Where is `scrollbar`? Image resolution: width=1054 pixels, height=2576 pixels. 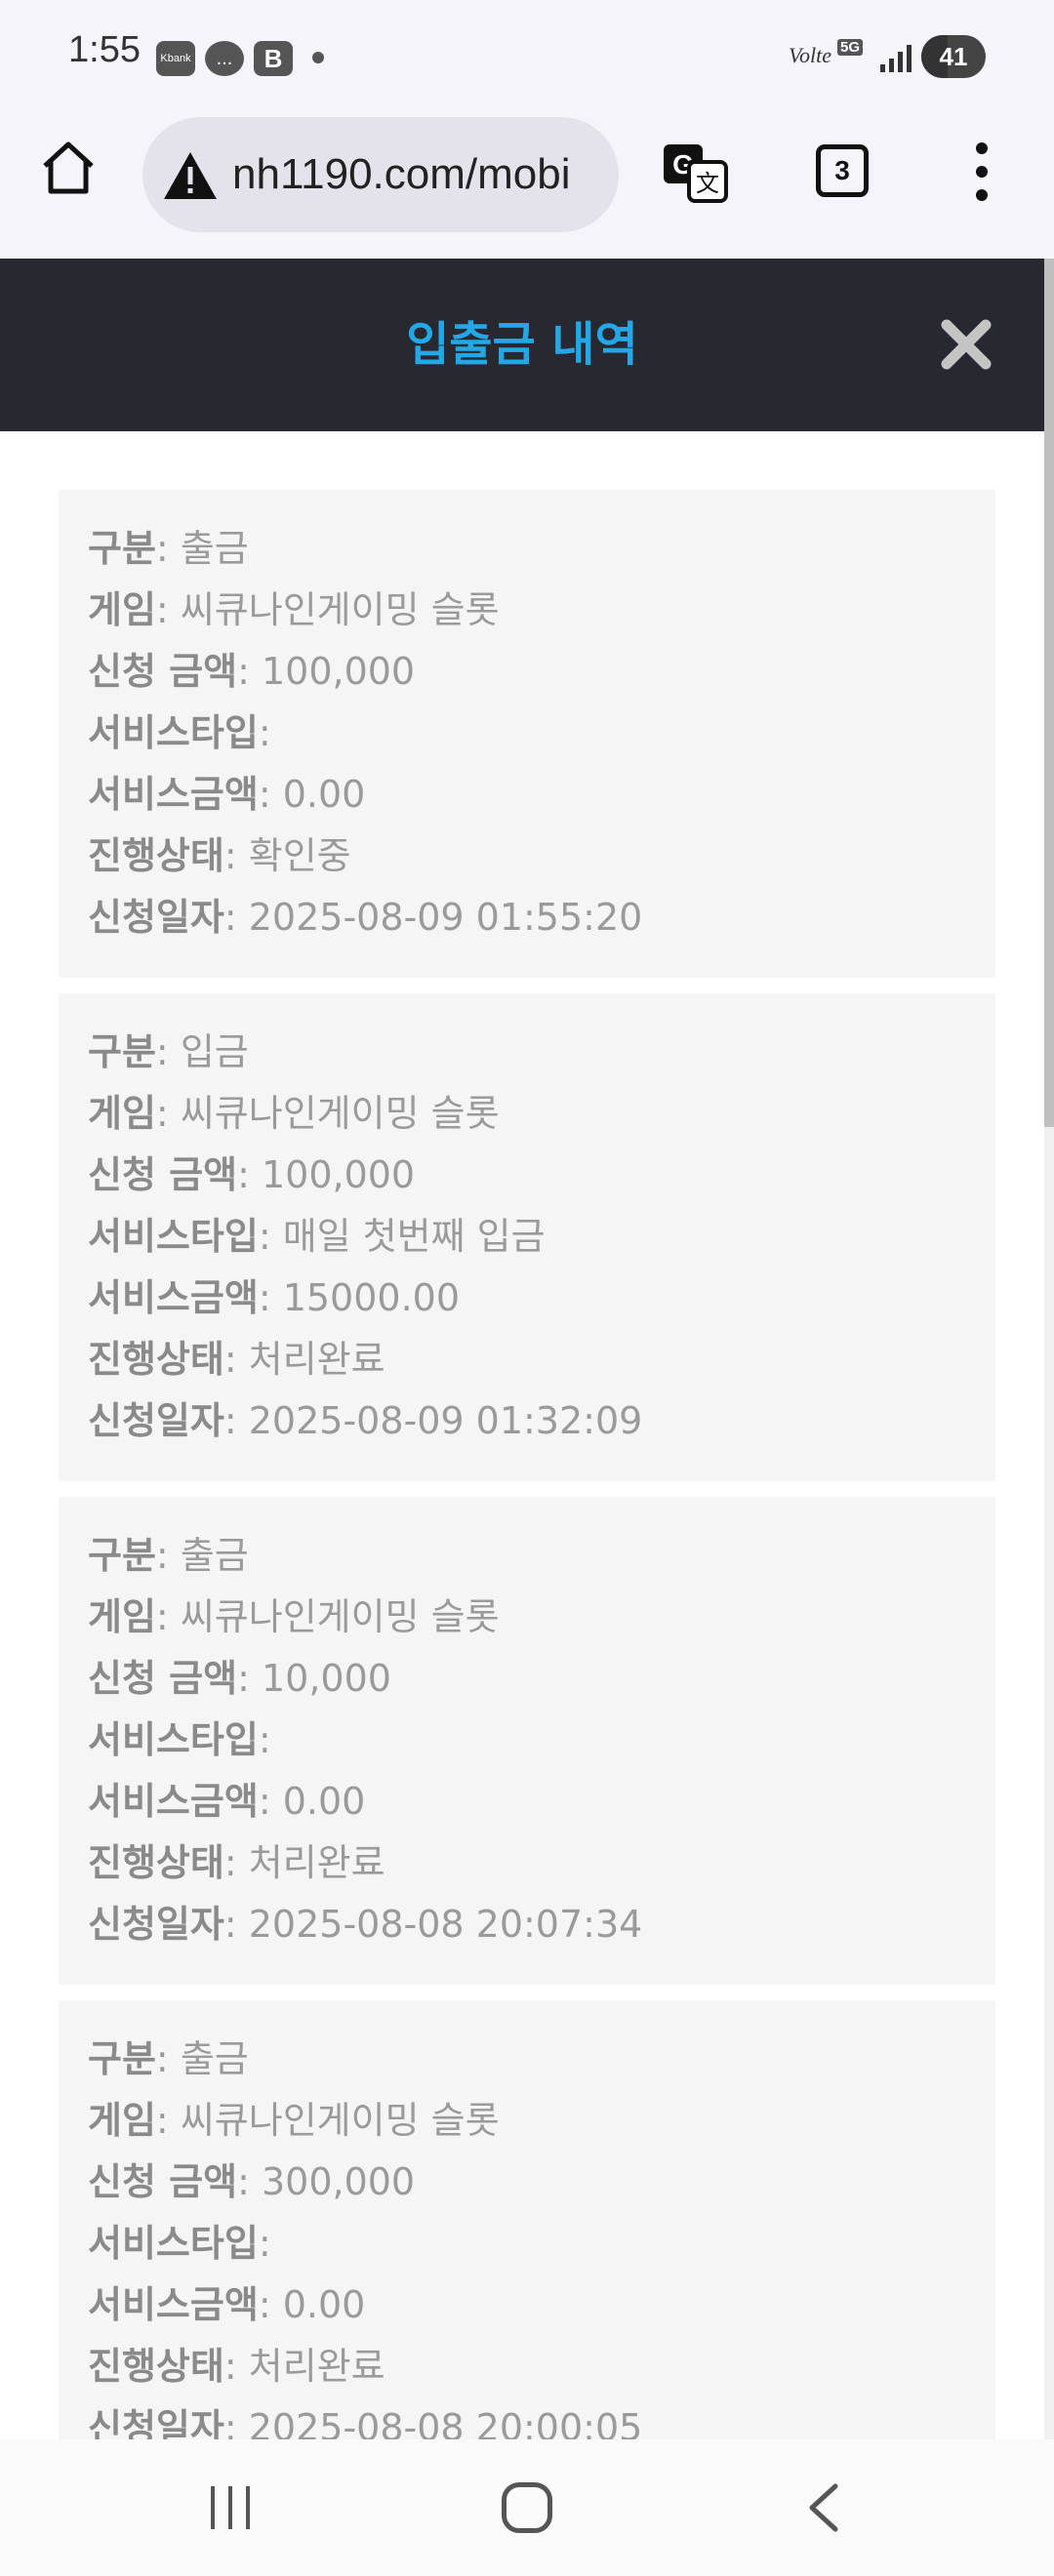 scrollbar is located at coordinates (1049, 1349).